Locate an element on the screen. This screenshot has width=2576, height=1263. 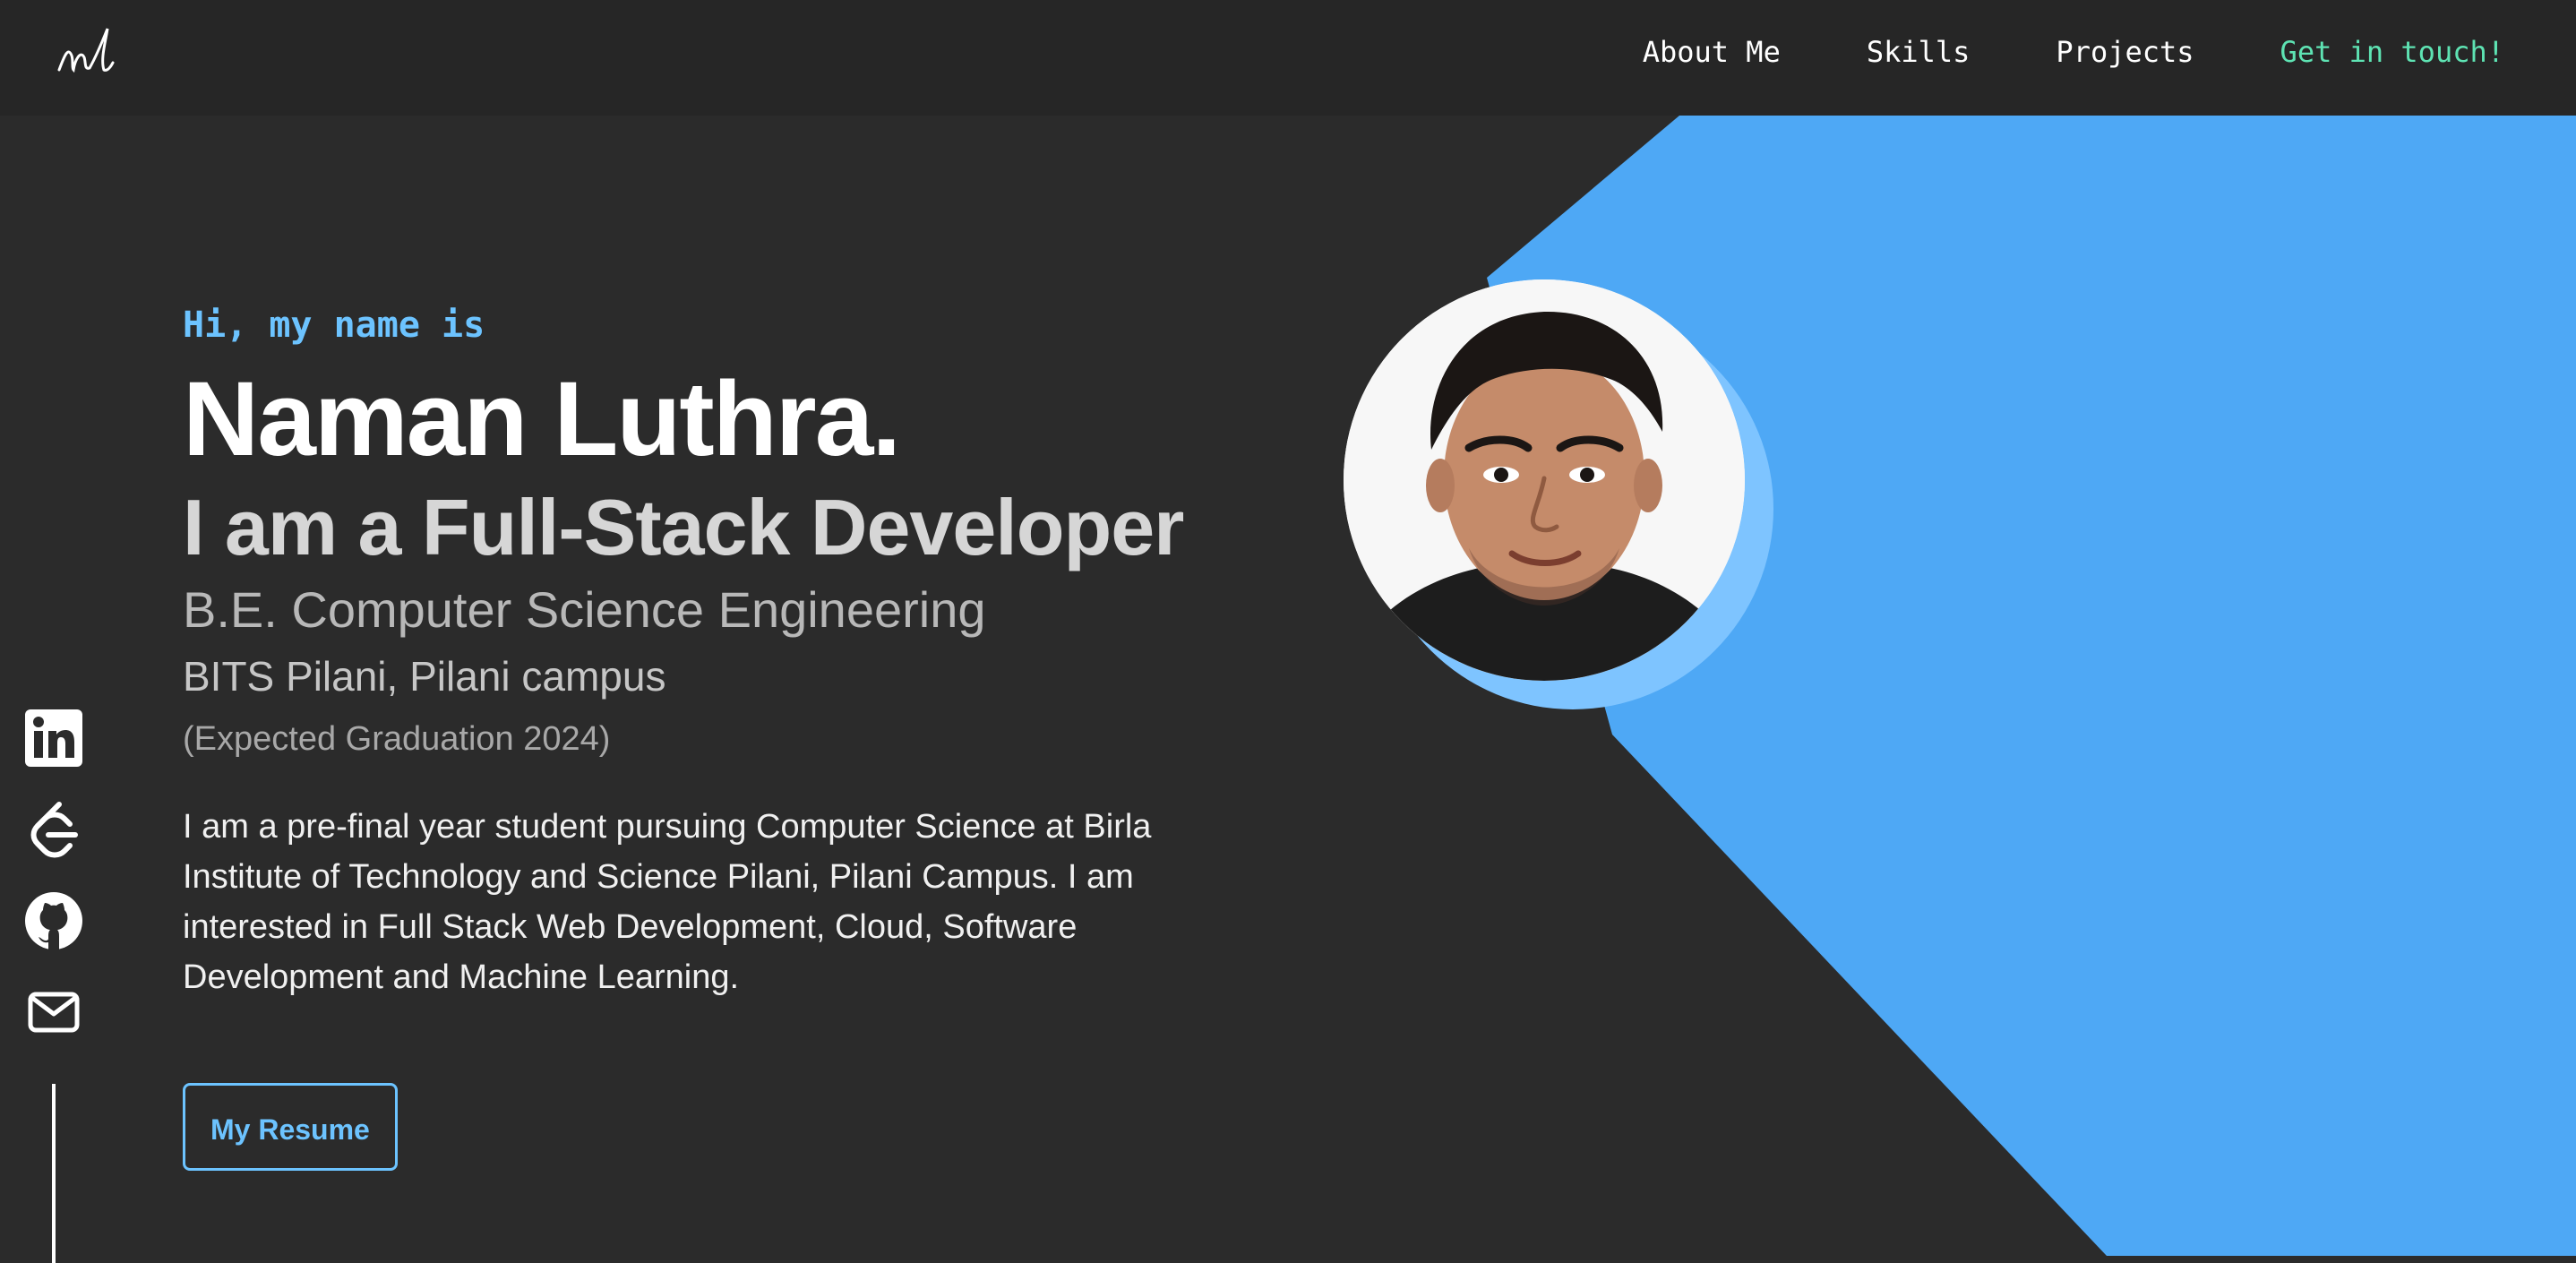
leetcode-icon is located at coordinates (53, 829).